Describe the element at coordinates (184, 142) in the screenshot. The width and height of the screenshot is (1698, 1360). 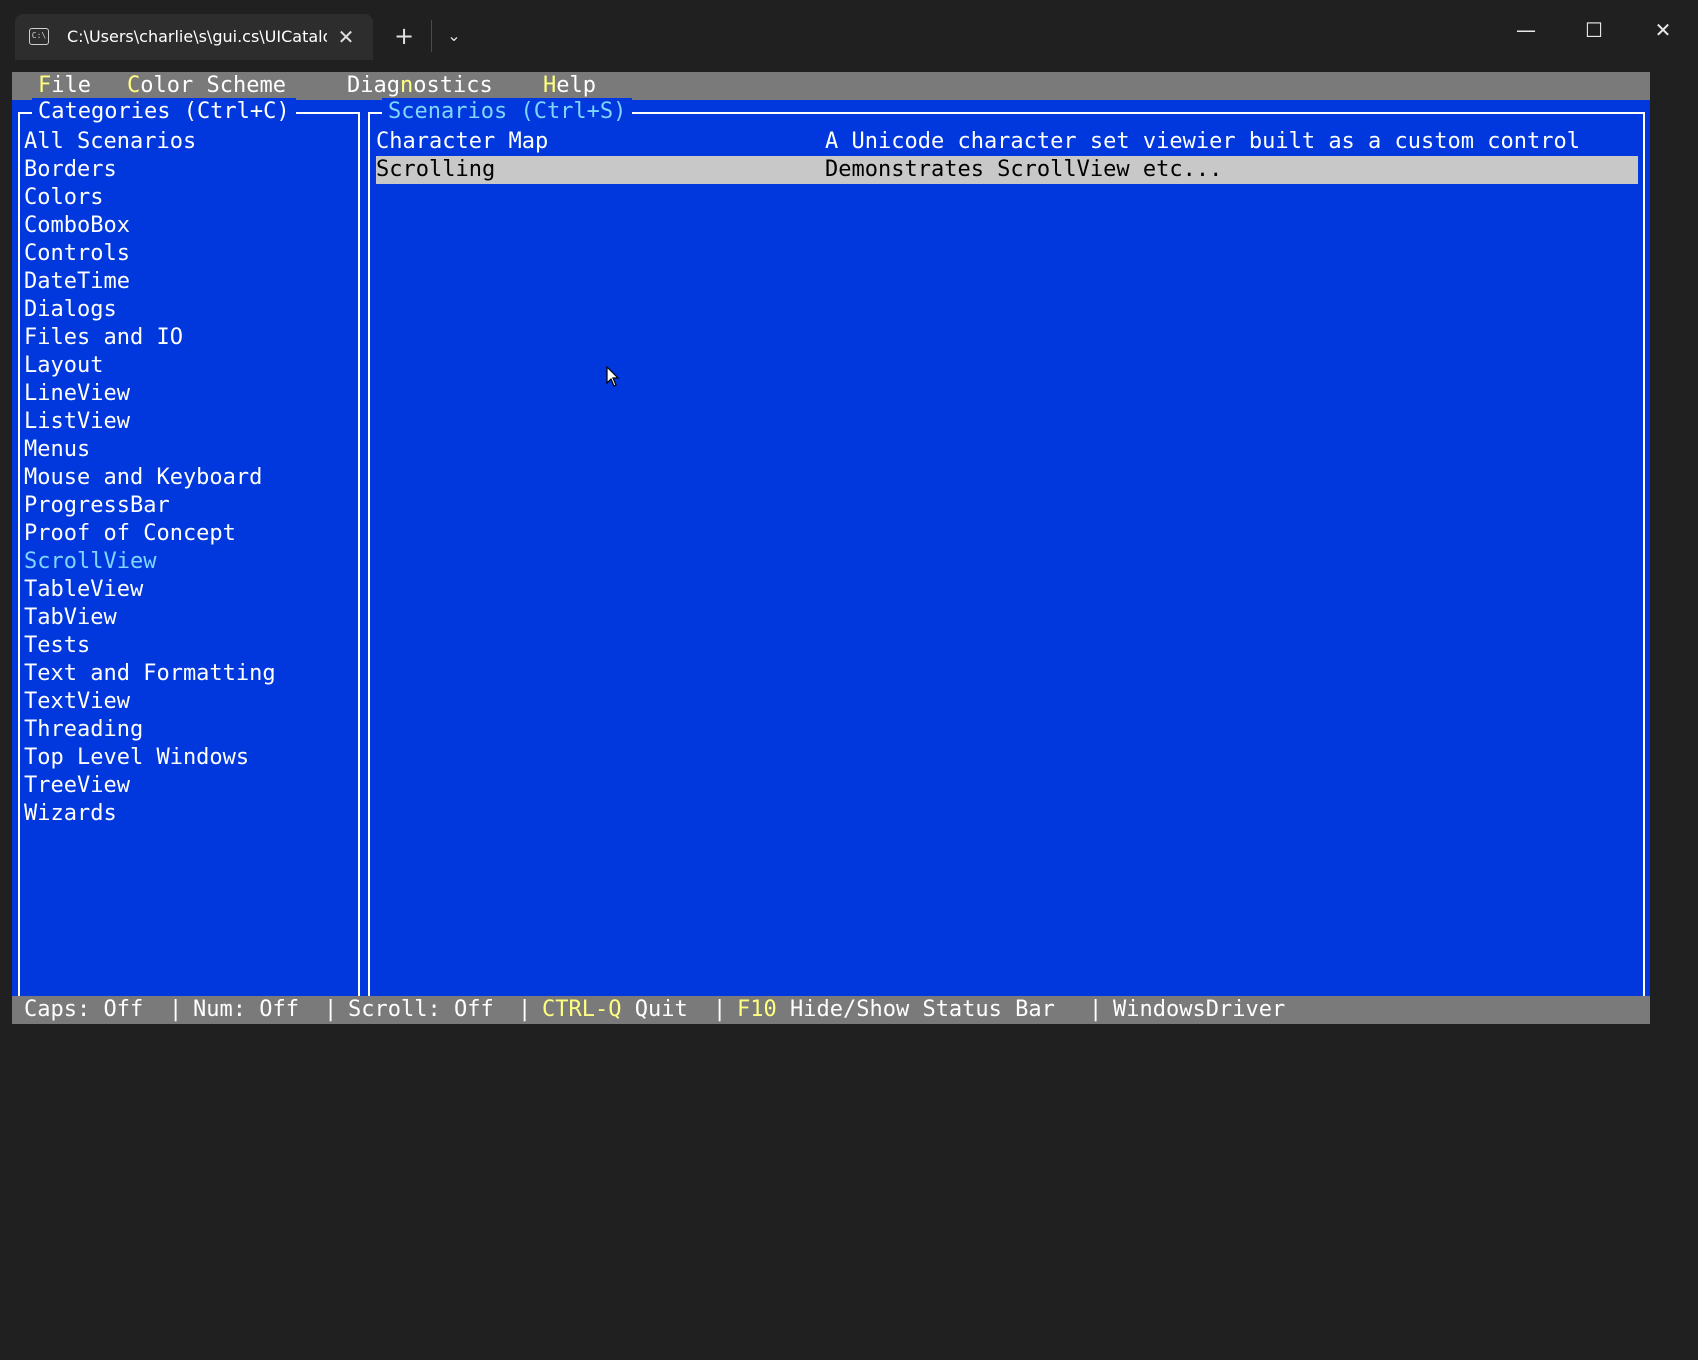
I see `category-item: All Scenarios` at that location.